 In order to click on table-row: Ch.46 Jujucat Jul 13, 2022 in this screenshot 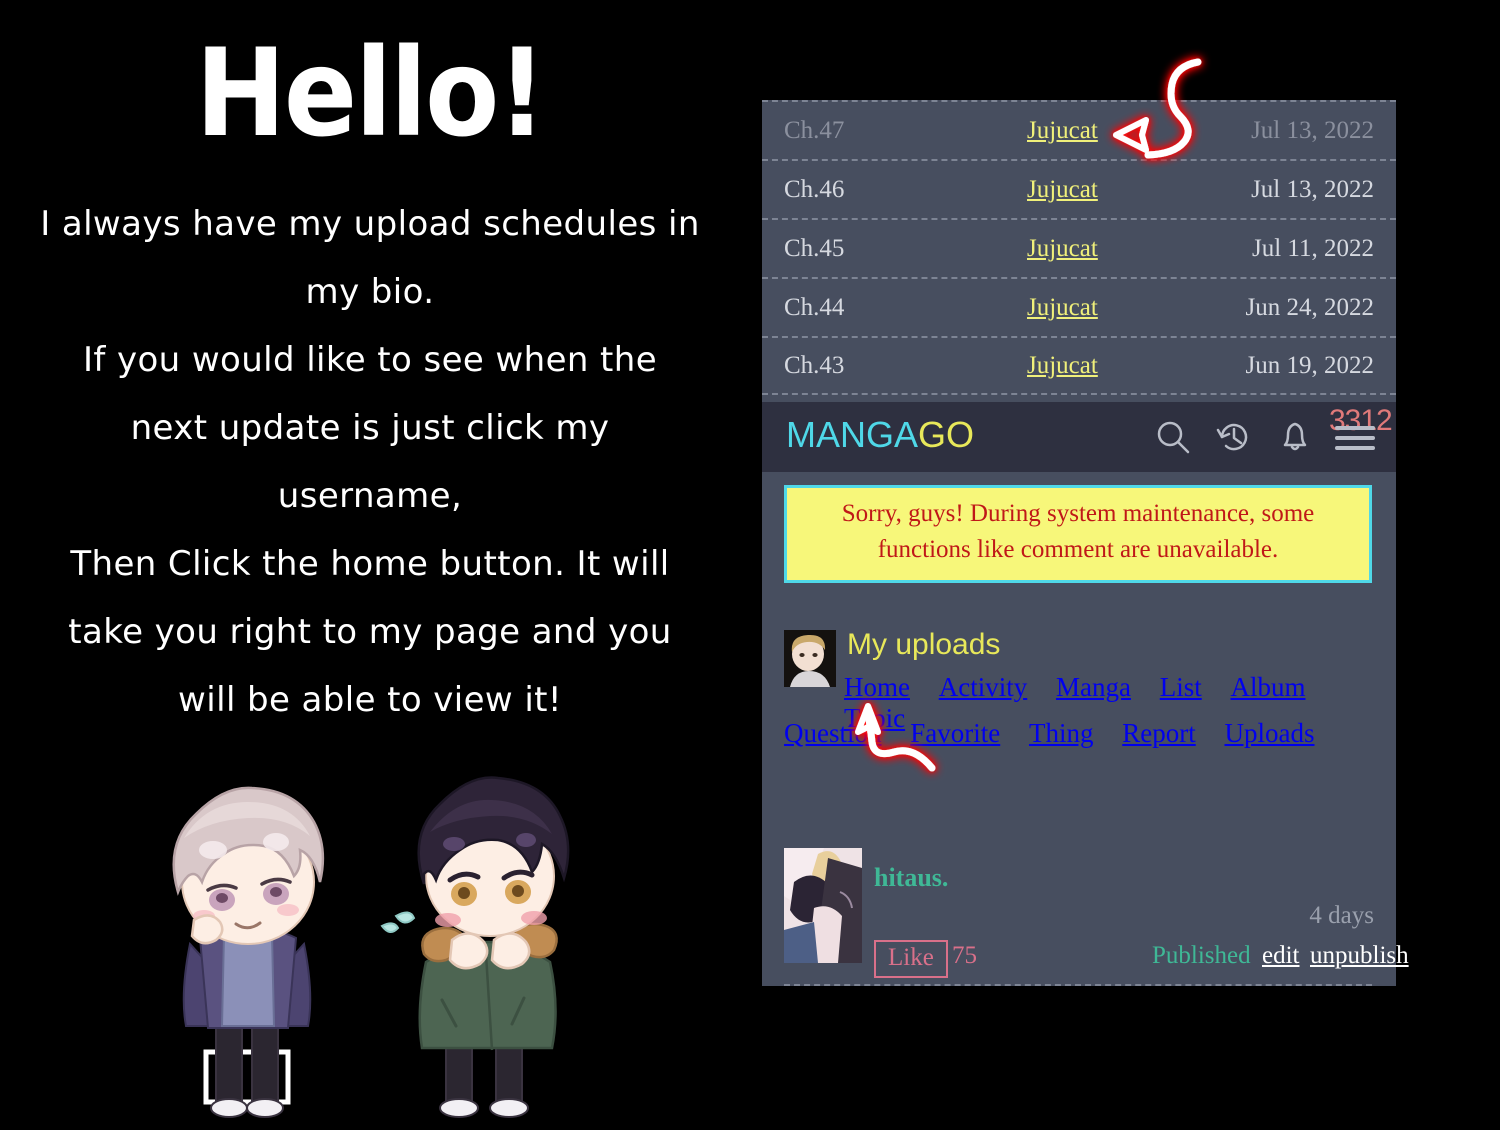, I will do `click(1079, 188)`.